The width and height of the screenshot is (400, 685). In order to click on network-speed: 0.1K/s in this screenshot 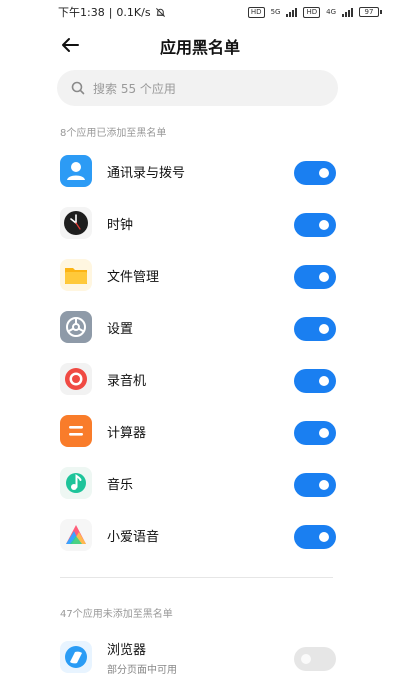, I will do `click(133, 12)`.